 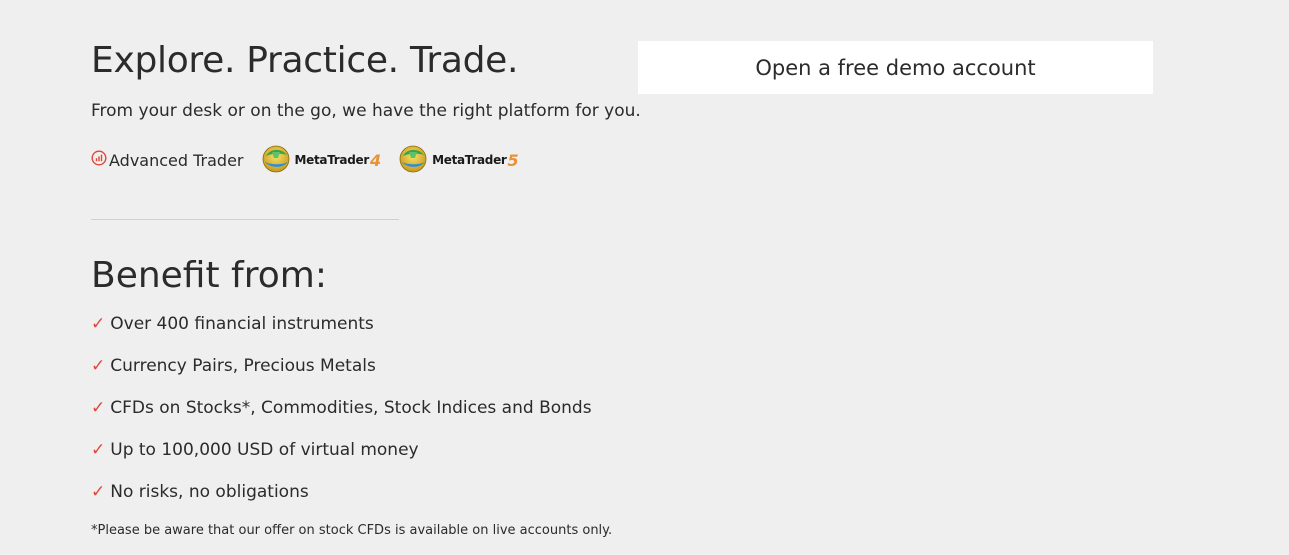 What do you see at coordinates (341, 377) in the screenshot?
I see `list-item: ✓ Currency Pairs, Precious Metals` at bounding box center [341, 377].